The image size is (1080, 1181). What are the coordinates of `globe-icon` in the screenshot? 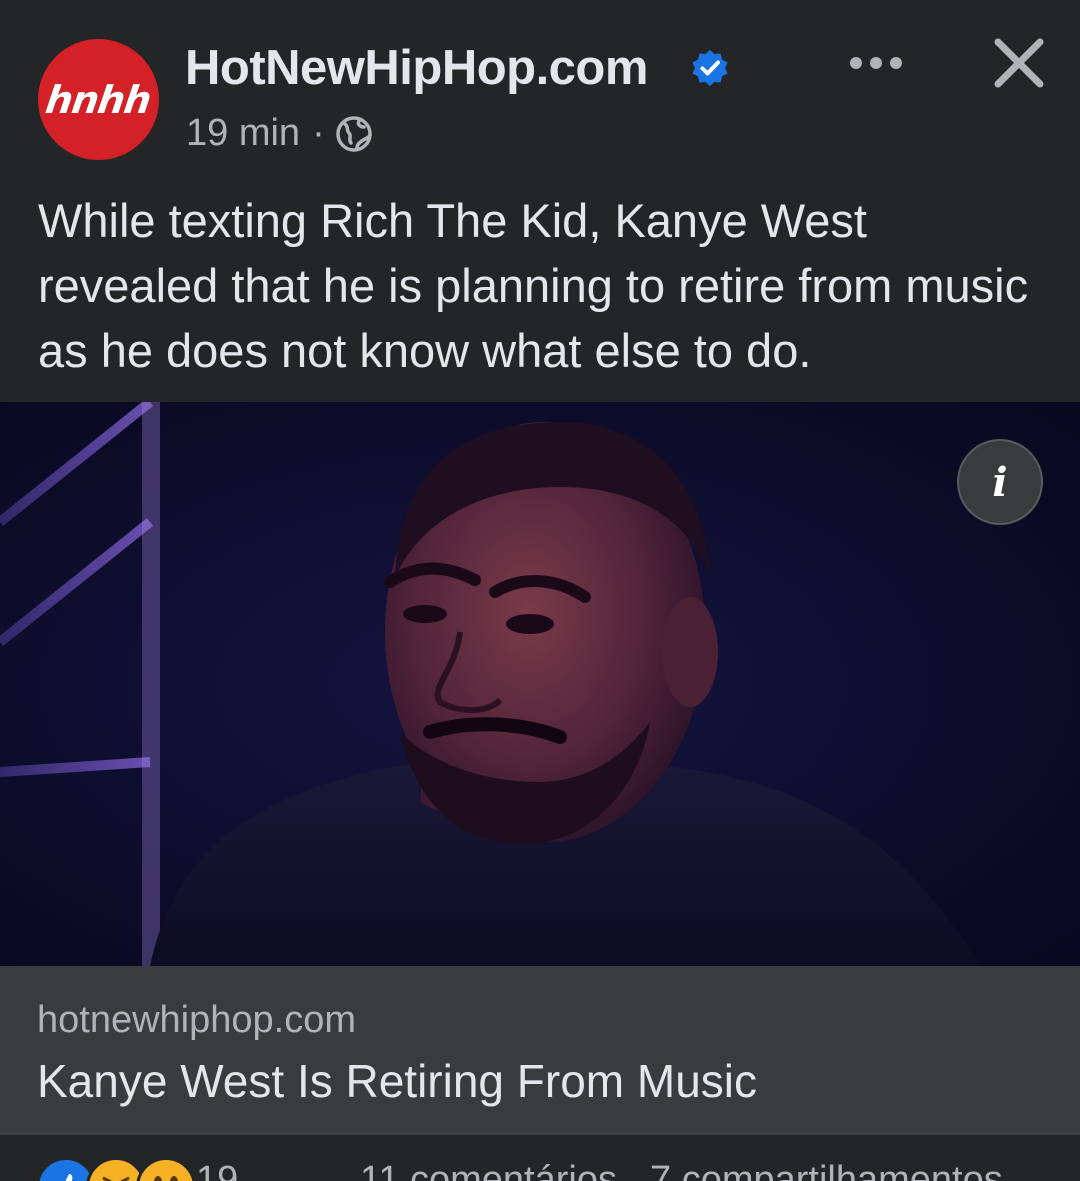 It's located at (353, 133).